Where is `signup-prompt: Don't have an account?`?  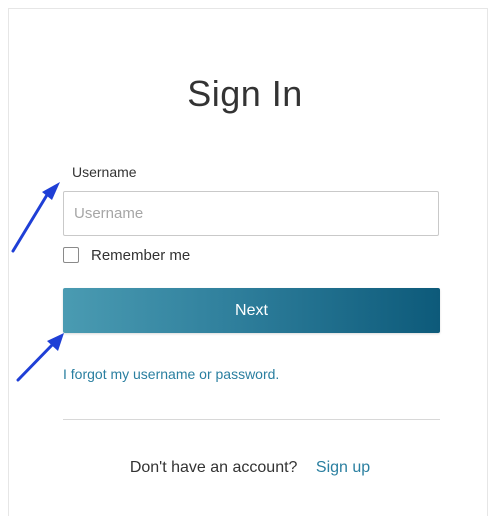
signup-prompt: Don't have an account? is located at coordinates (213, 467).